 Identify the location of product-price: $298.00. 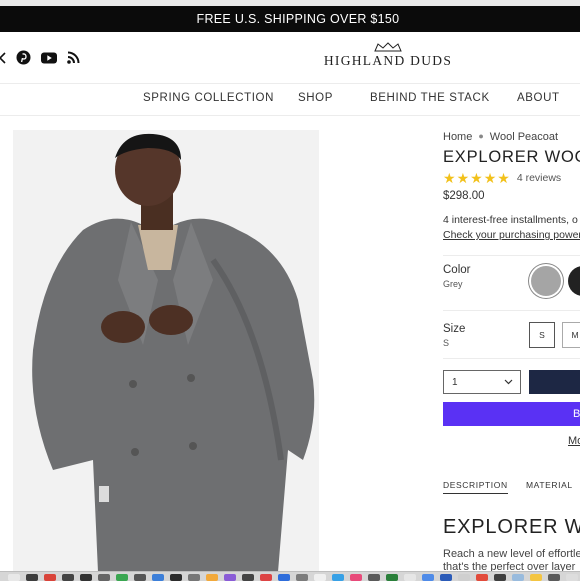
(464, 196).